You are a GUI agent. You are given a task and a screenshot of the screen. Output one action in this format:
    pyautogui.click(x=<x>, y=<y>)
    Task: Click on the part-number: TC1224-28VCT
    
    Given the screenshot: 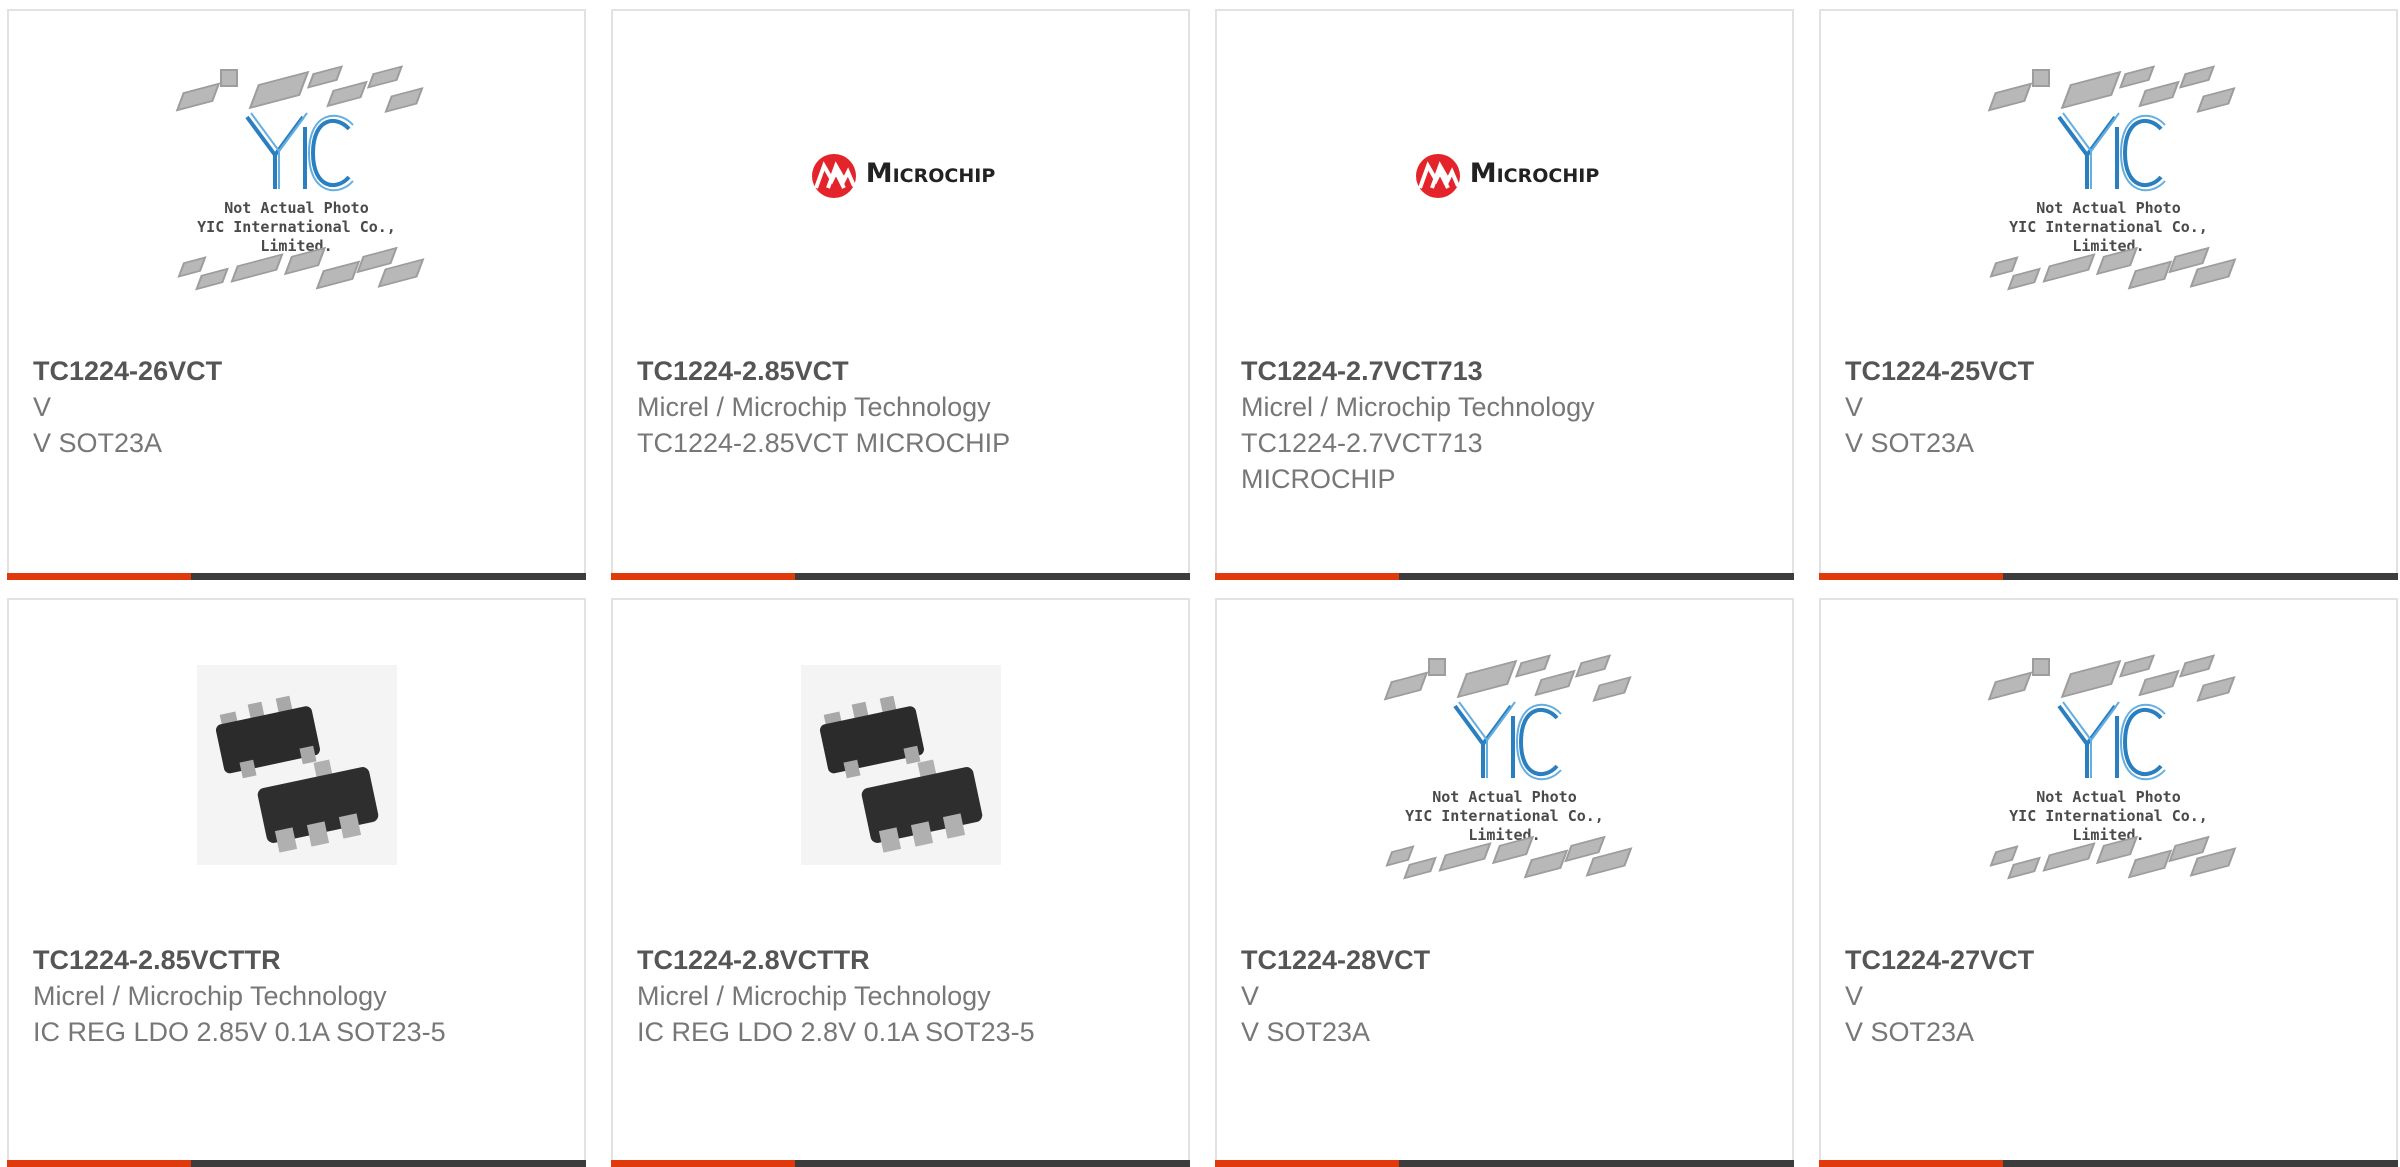 What is the action you would take?
    pyautogui.click(x=1461, y=960)
    